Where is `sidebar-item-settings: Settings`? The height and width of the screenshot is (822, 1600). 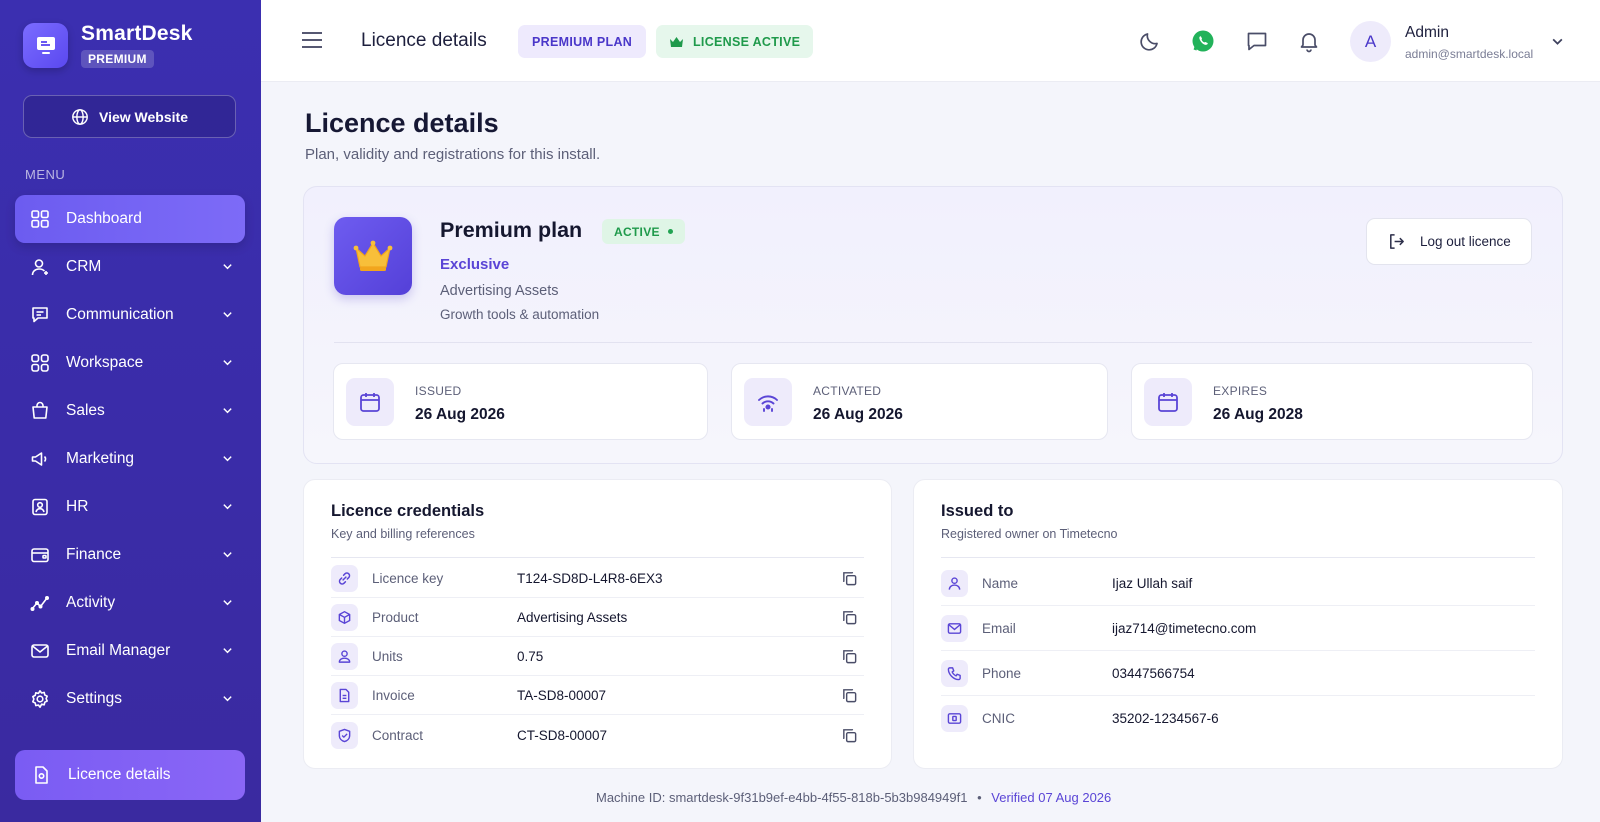
sidebar-item-settings: Settings is located at coordinates (130, 699).